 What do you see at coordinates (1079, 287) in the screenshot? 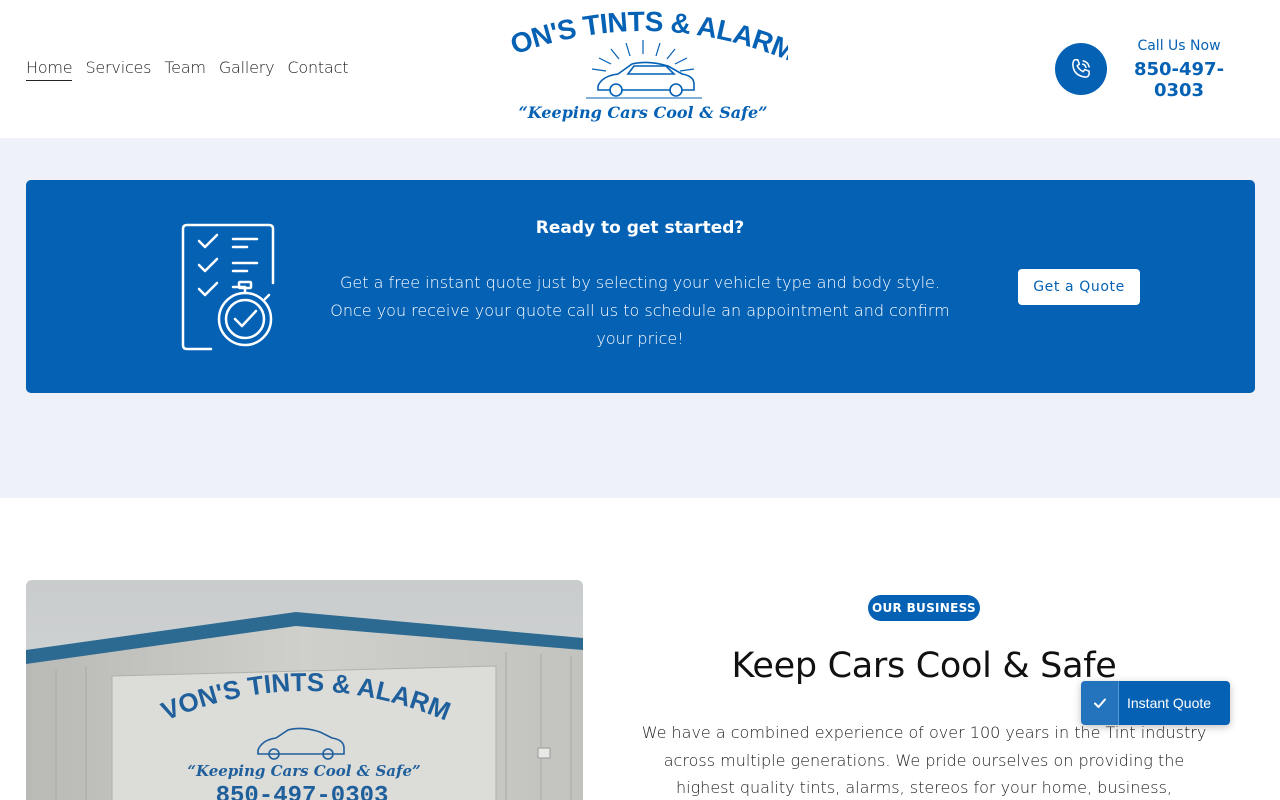
I see `get-quote-button: Get a Quote` at bounding box center [1079, 287].